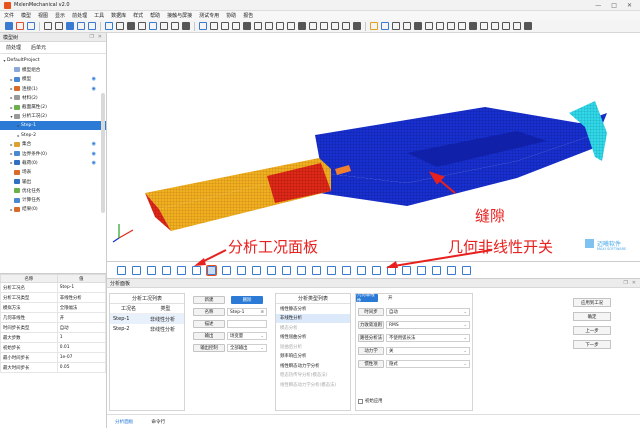  Describe the element at coordinates (360, 401) in the screenshot. I see `initial-apply-checkbox` at that location.